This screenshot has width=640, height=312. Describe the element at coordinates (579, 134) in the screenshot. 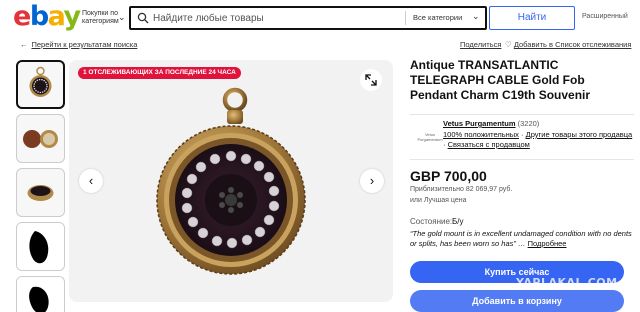

I see `other-items-link: Другие товары этого продавца` at that location.